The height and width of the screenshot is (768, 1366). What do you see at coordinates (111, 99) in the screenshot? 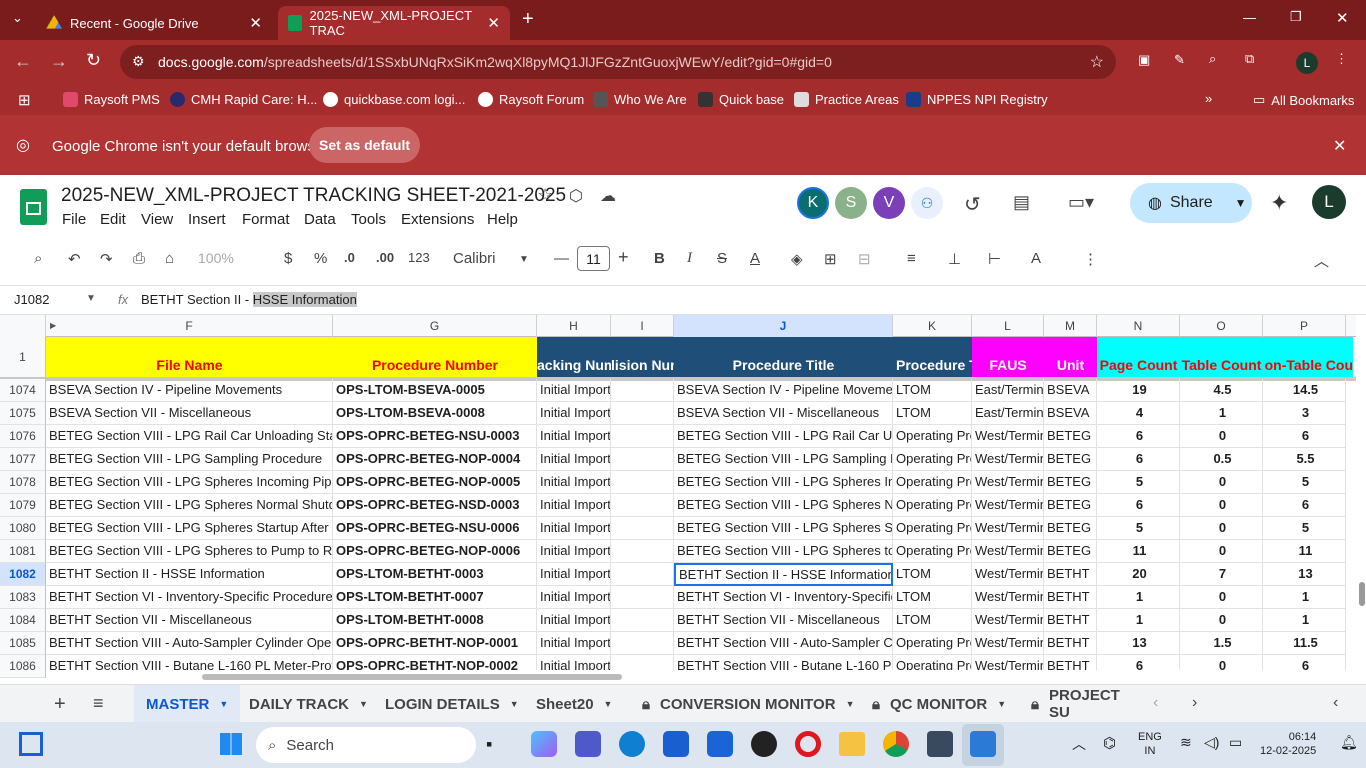
I see `bookmark-item: Raysoft PMS` at bounding box center [111, 99].